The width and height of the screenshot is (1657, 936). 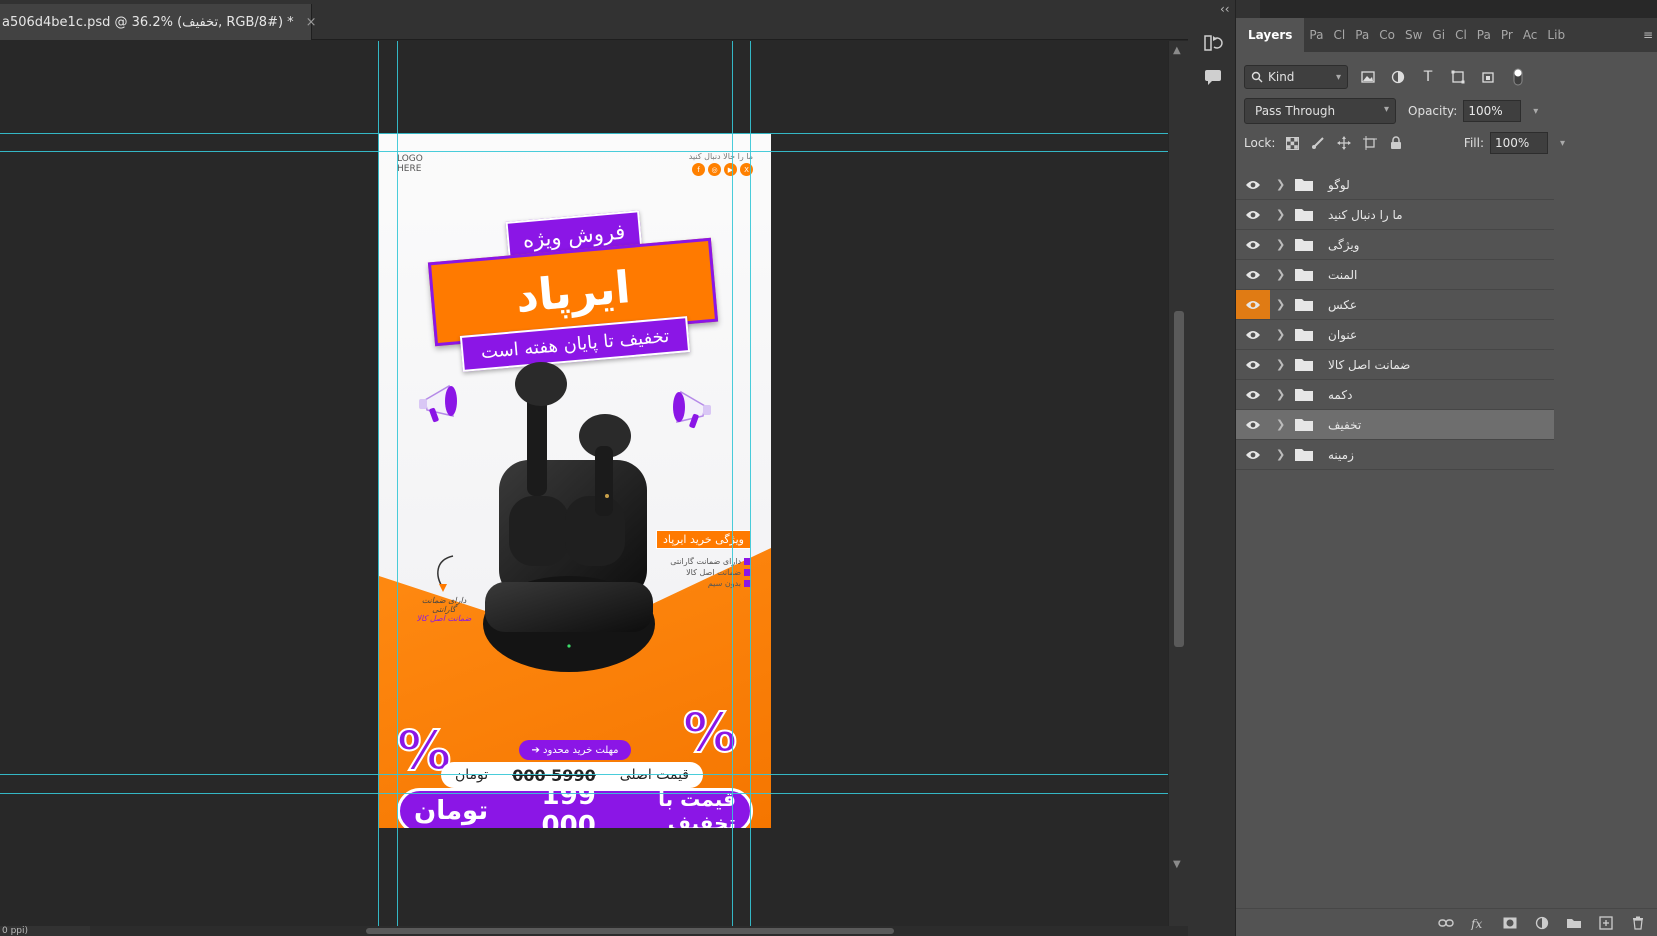 What do you see at coordinates (1344, 143) in the screenshot?
I see `lock-position-icon` at bounding box center [1344, 143].